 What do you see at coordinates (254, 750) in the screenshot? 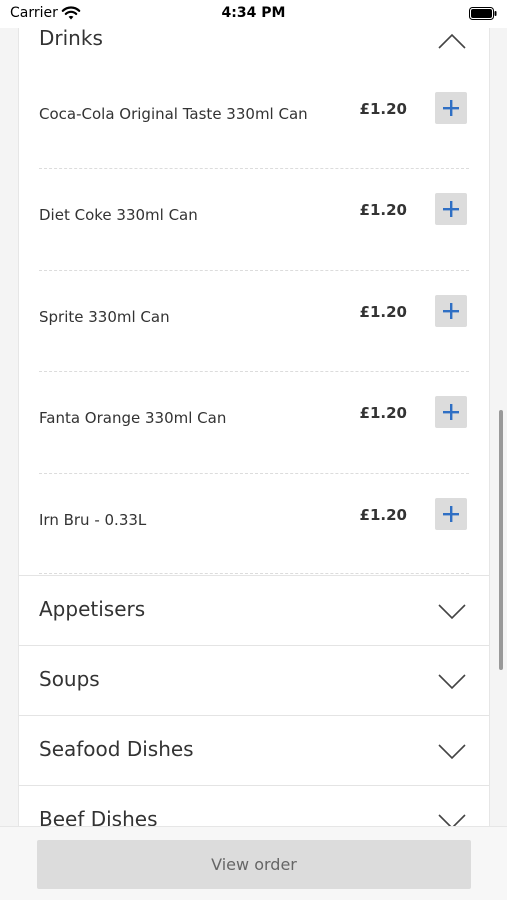
I see `section-header-seafood-dishes: Seafood Dishes` at bounding box center [254, 750].